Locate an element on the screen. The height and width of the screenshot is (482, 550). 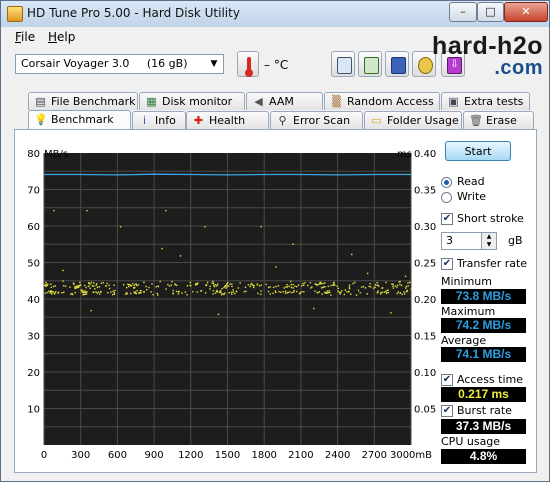
x-tick: 0 is located at coordinates (44, 455).